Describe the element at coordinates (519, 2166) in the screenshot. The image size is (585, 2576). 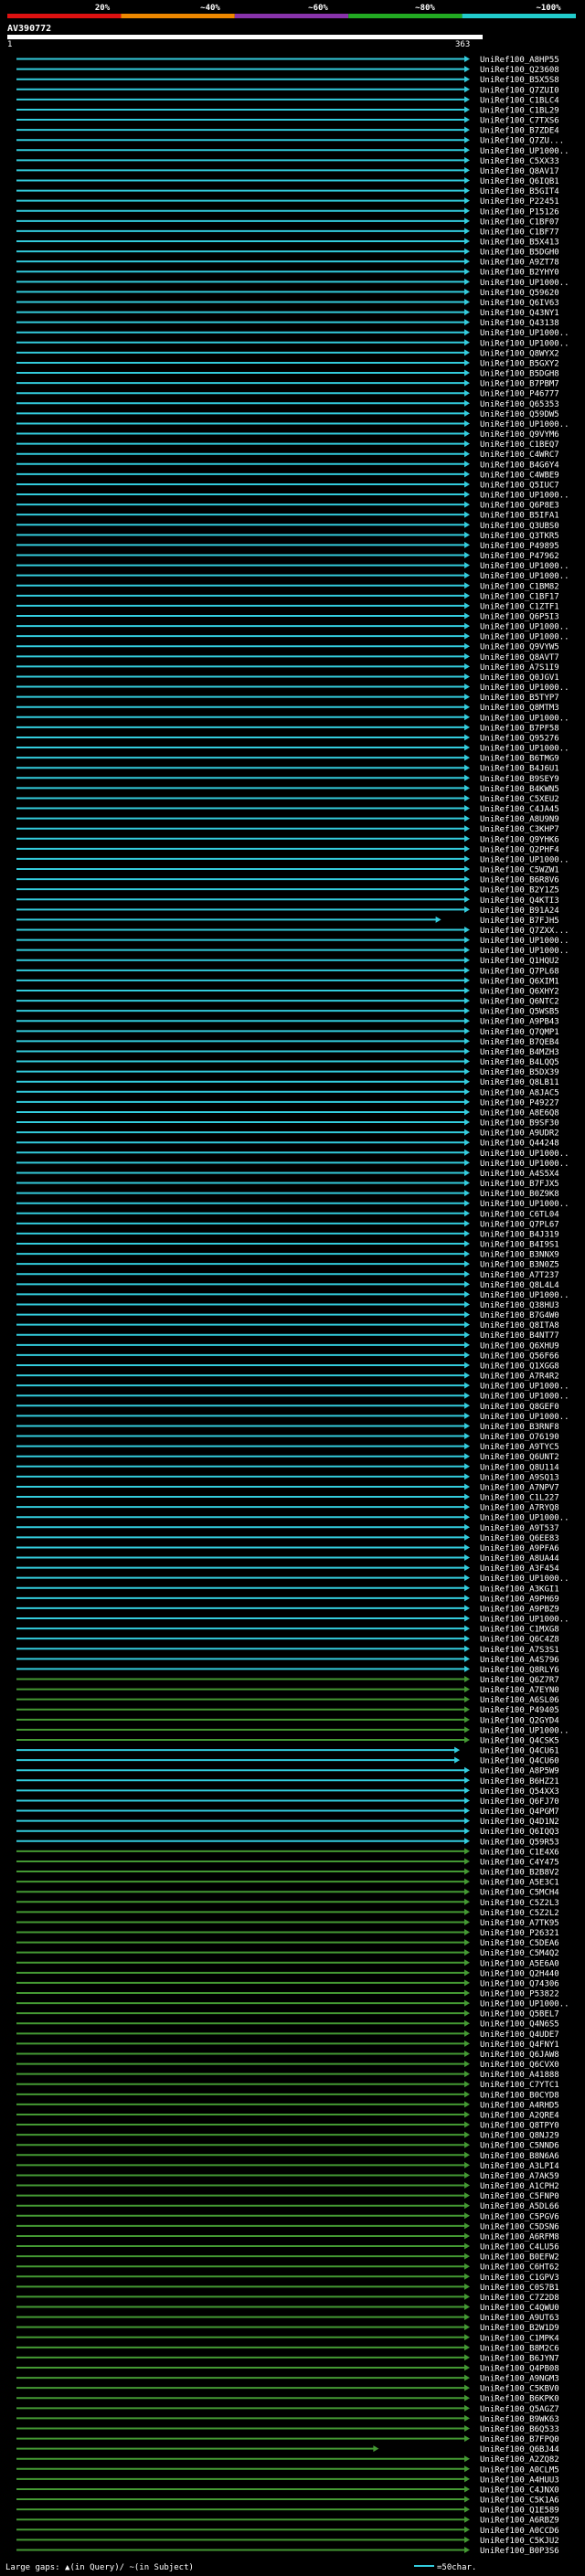
I see `hit-label: UniRef100_A3LPI4` at that location.